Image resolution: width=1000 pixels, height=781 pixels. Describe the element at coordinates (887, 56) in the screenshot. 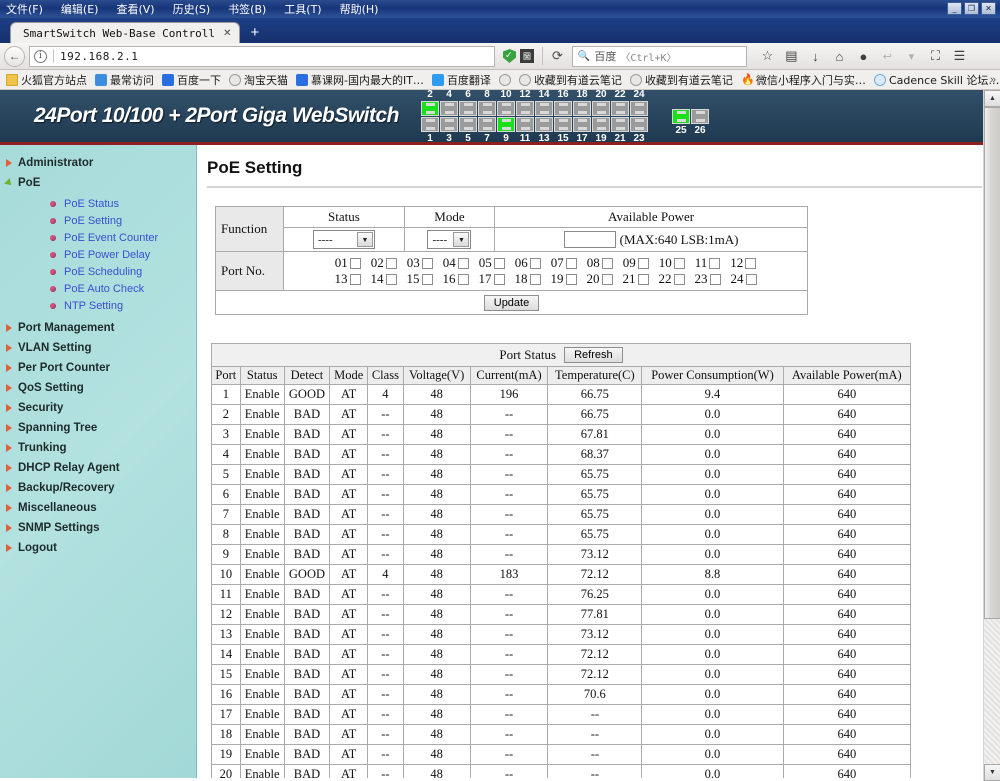

I see `history-icon: ↩` at that location.